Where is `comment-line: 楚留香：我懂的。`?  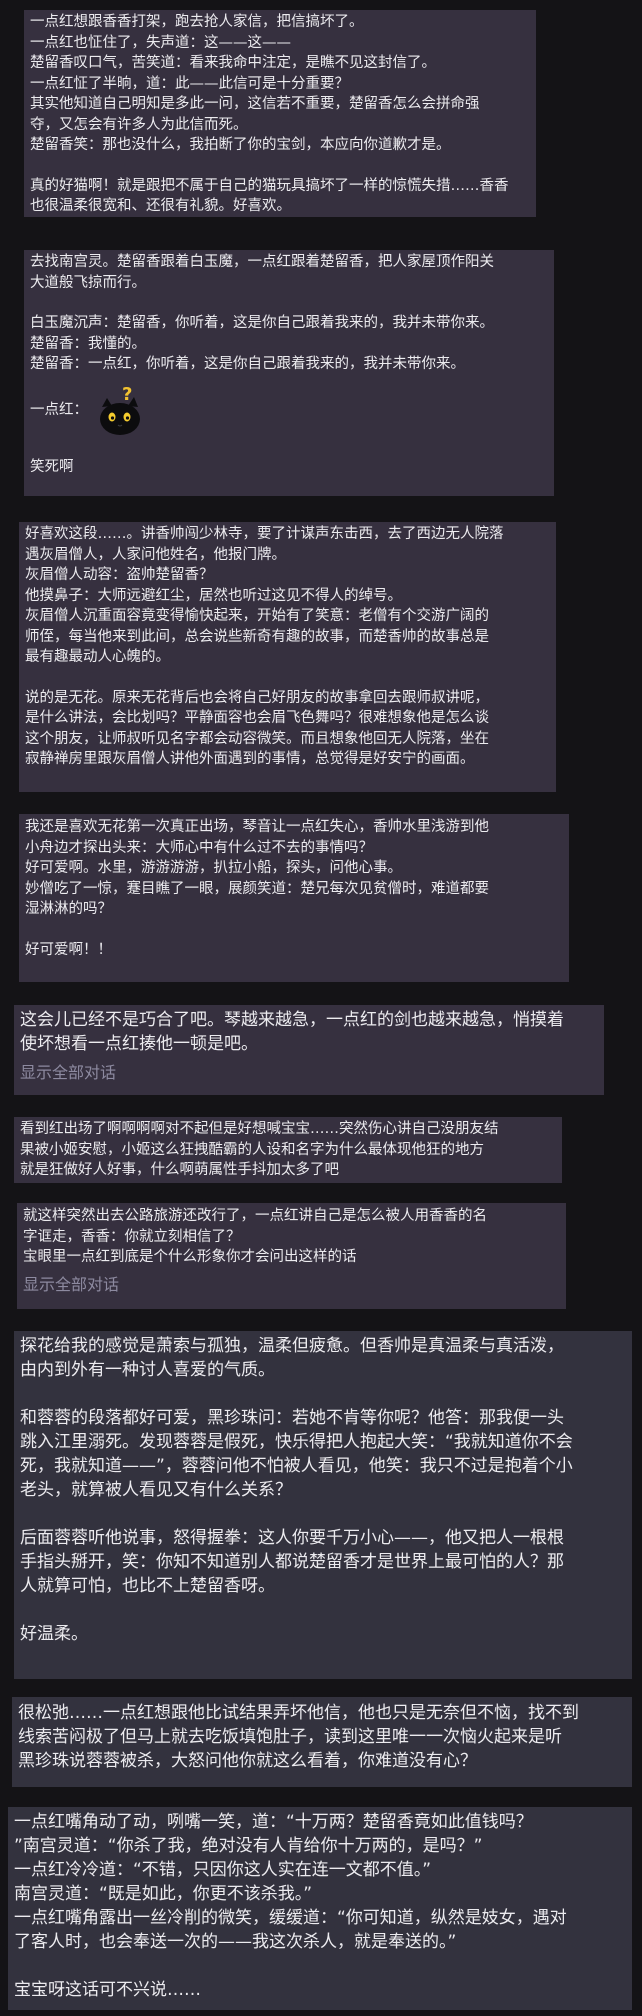 comment-line: 楚留香：我懂的。 is located at coordinates (88, 343).